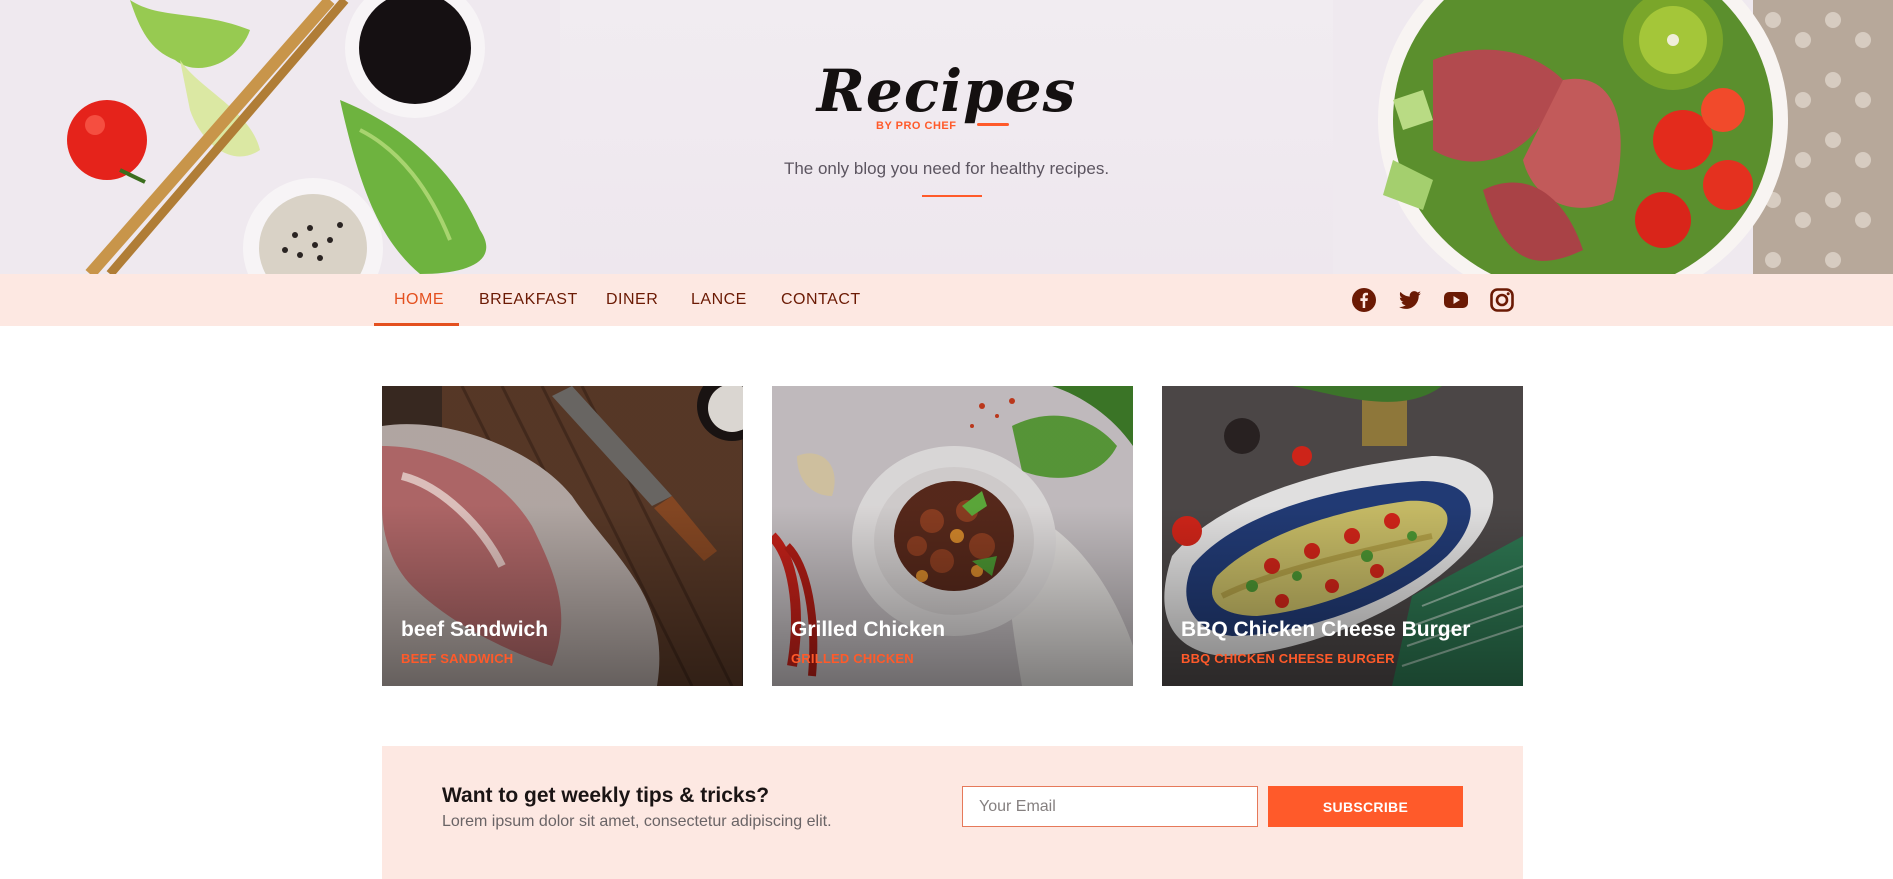 The image size is (1893, 879). I want to click on card-category: BBQ CHICKEN CHEESE BURGER, so click(1288, 658).